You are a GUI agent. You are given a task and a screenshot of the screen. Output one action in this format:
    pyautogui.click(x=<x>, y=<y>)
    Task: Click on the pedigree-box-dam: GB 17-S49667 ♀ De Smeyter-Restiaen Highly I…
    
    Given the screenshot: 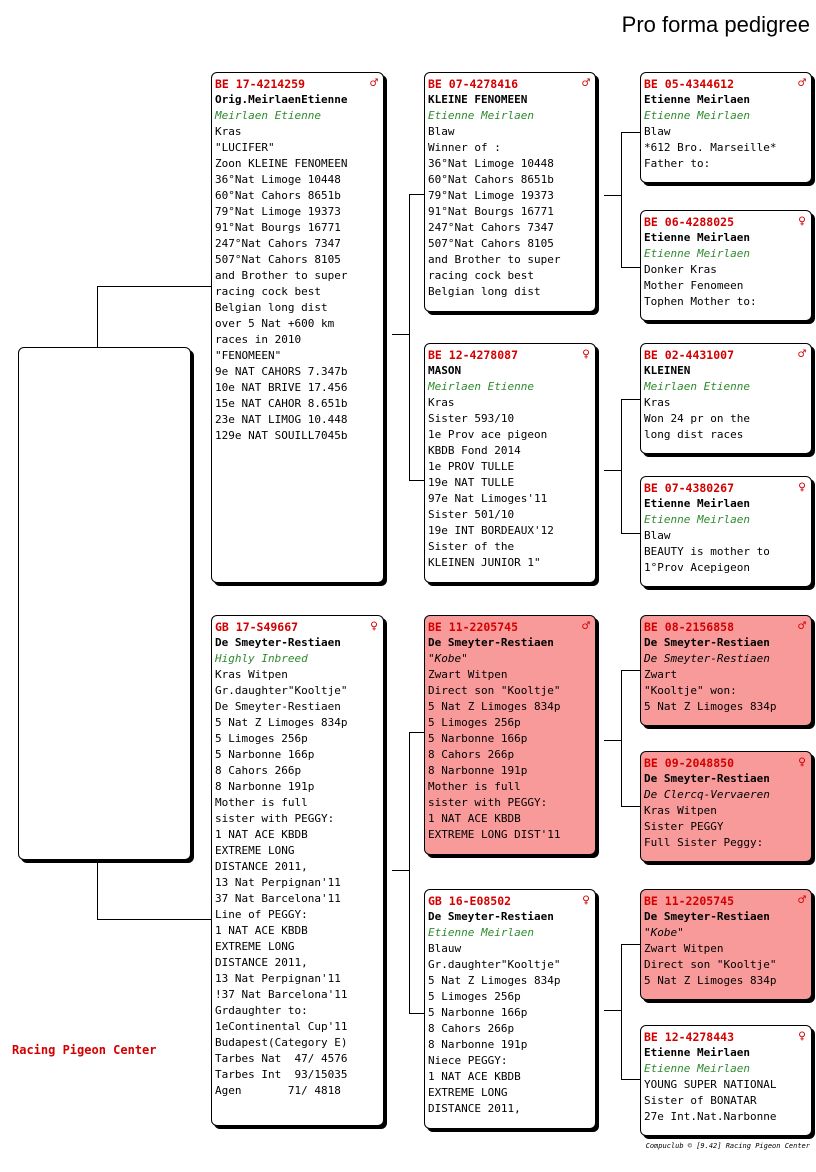 What is the action you would take?
    pyautogui.click(x=297, y=870)
    